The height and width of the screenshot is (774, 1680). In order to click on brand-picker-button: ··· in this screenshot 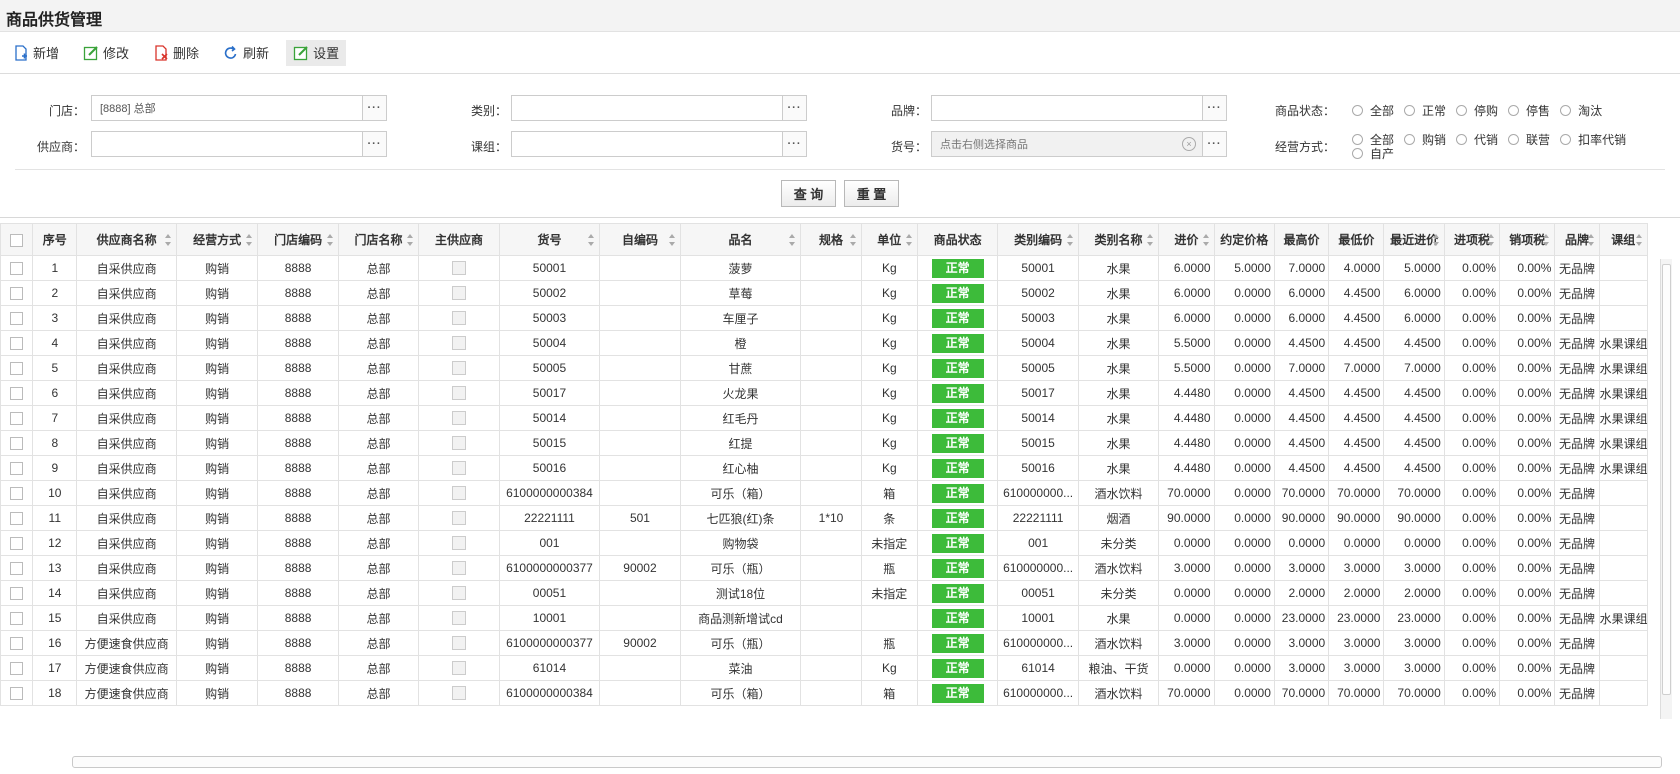, I will do `click(1214, 108)`.